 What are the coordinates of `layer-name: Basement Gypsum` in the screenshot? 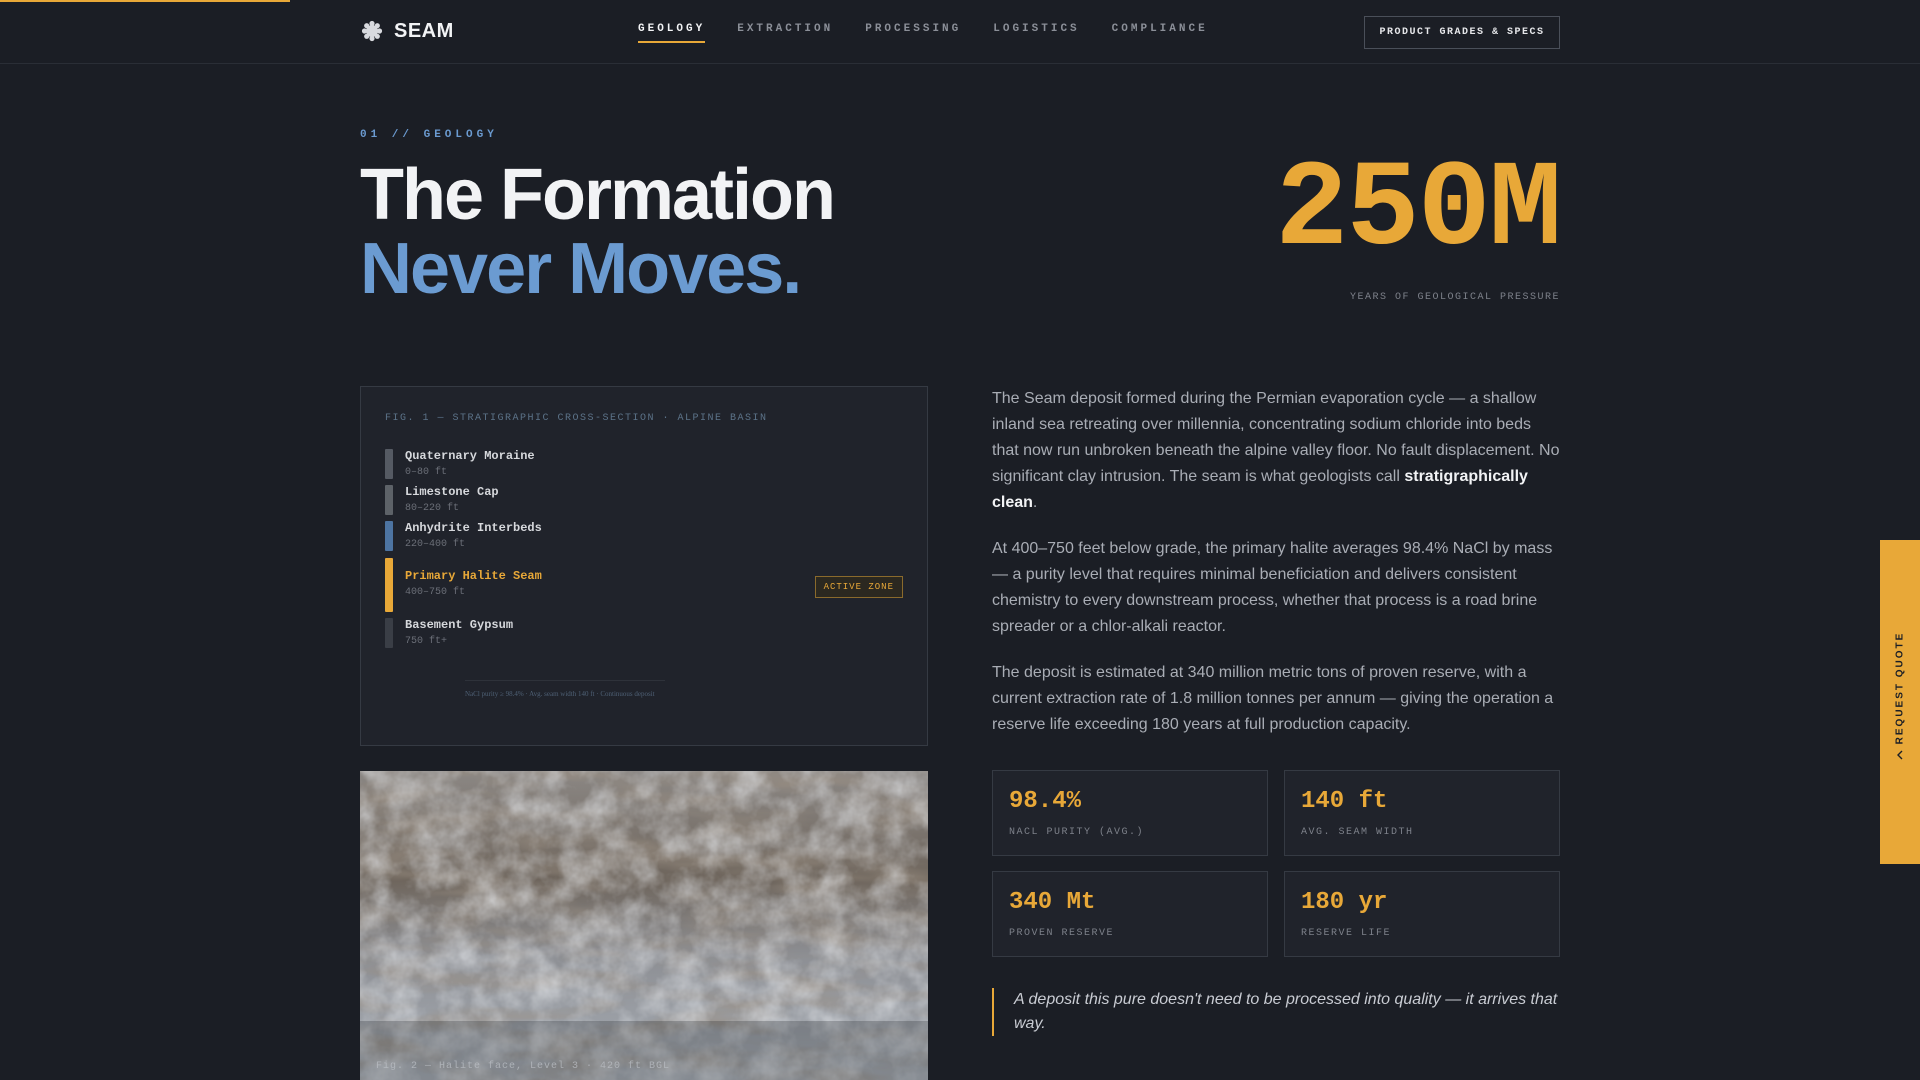 It's located at (459, 625).